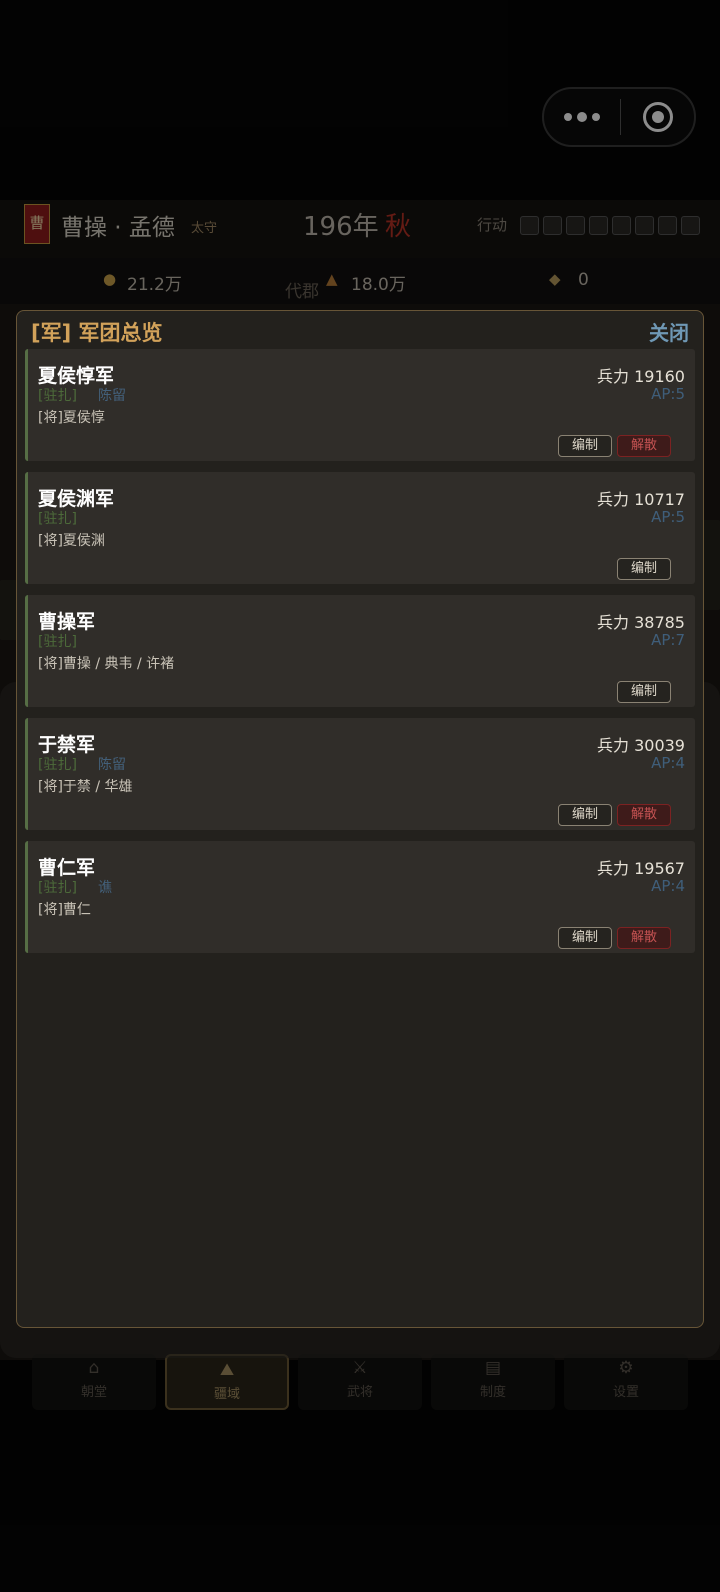  What do you see at coordinates (64, 910) in the screenshot?
I see `army-generals: [将]曹仁` at bounding box center [64, 910].